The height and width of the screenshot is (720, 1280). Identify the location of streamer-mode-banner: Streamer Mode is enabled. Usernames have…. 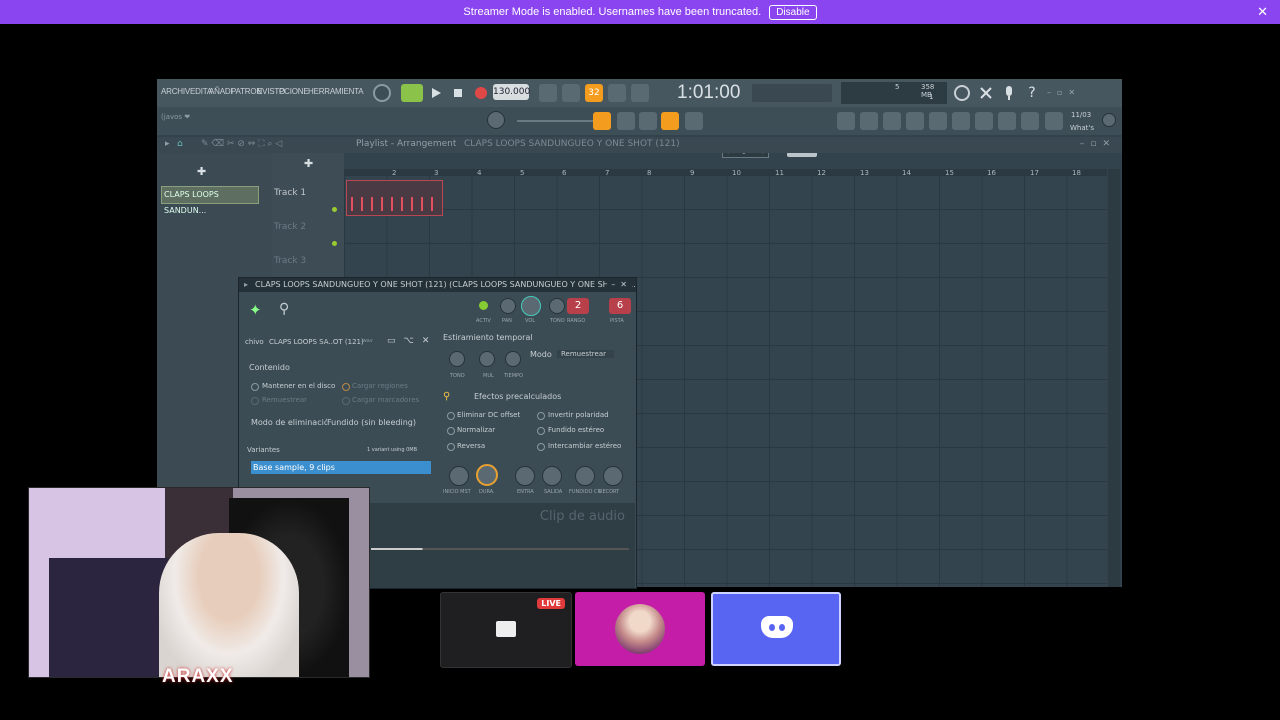
(640, 12).